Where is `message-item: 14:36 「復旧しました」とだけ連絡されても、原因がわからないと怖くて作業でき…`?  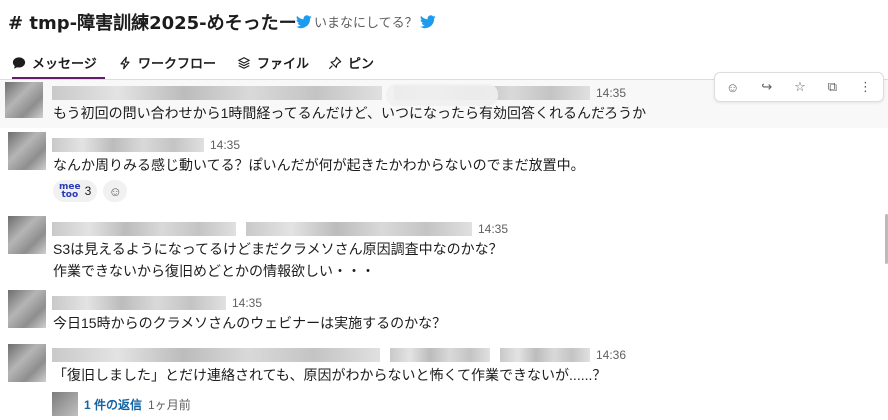
message-item: 14:36 「復旧しました」とだけ連絡されても、原因がわからないと怖くて作業でき… is located at coordinates (444, 367).